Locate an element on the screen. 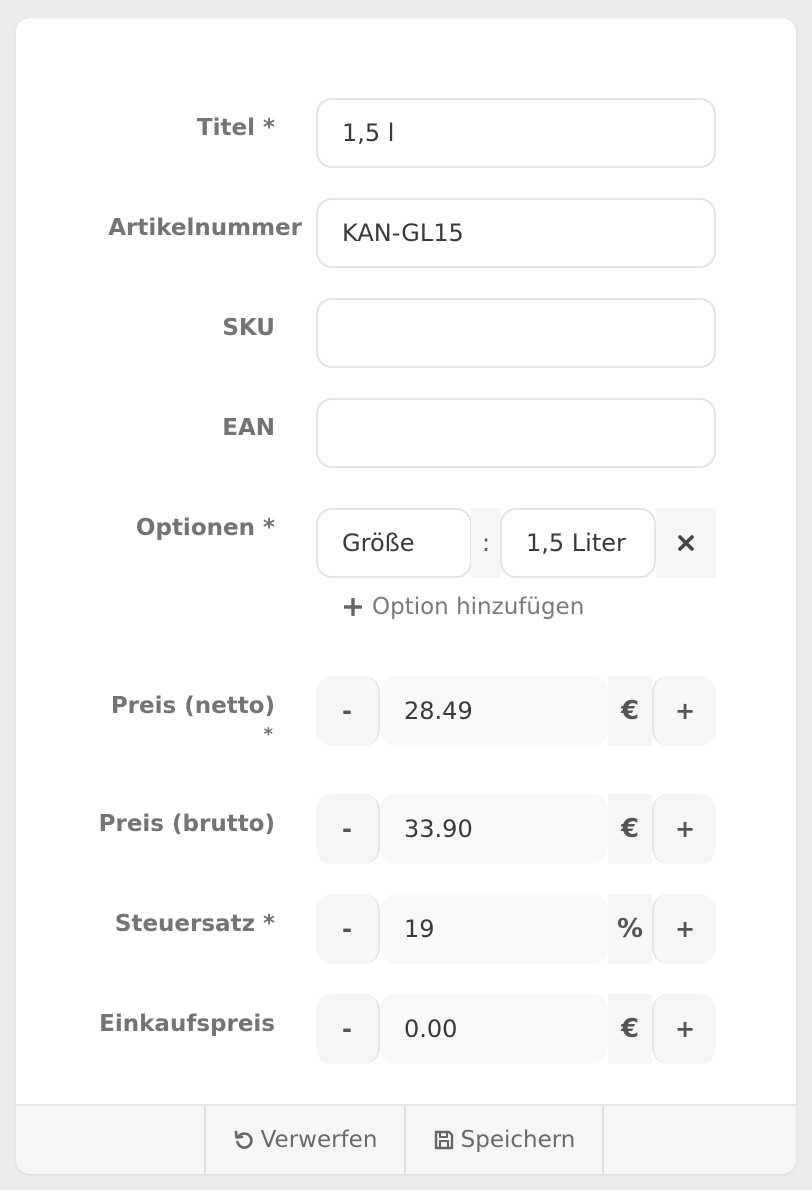 The image size is (812, 1190). add-option-label: Option hinzufügen is located at coordinates (478, 607).